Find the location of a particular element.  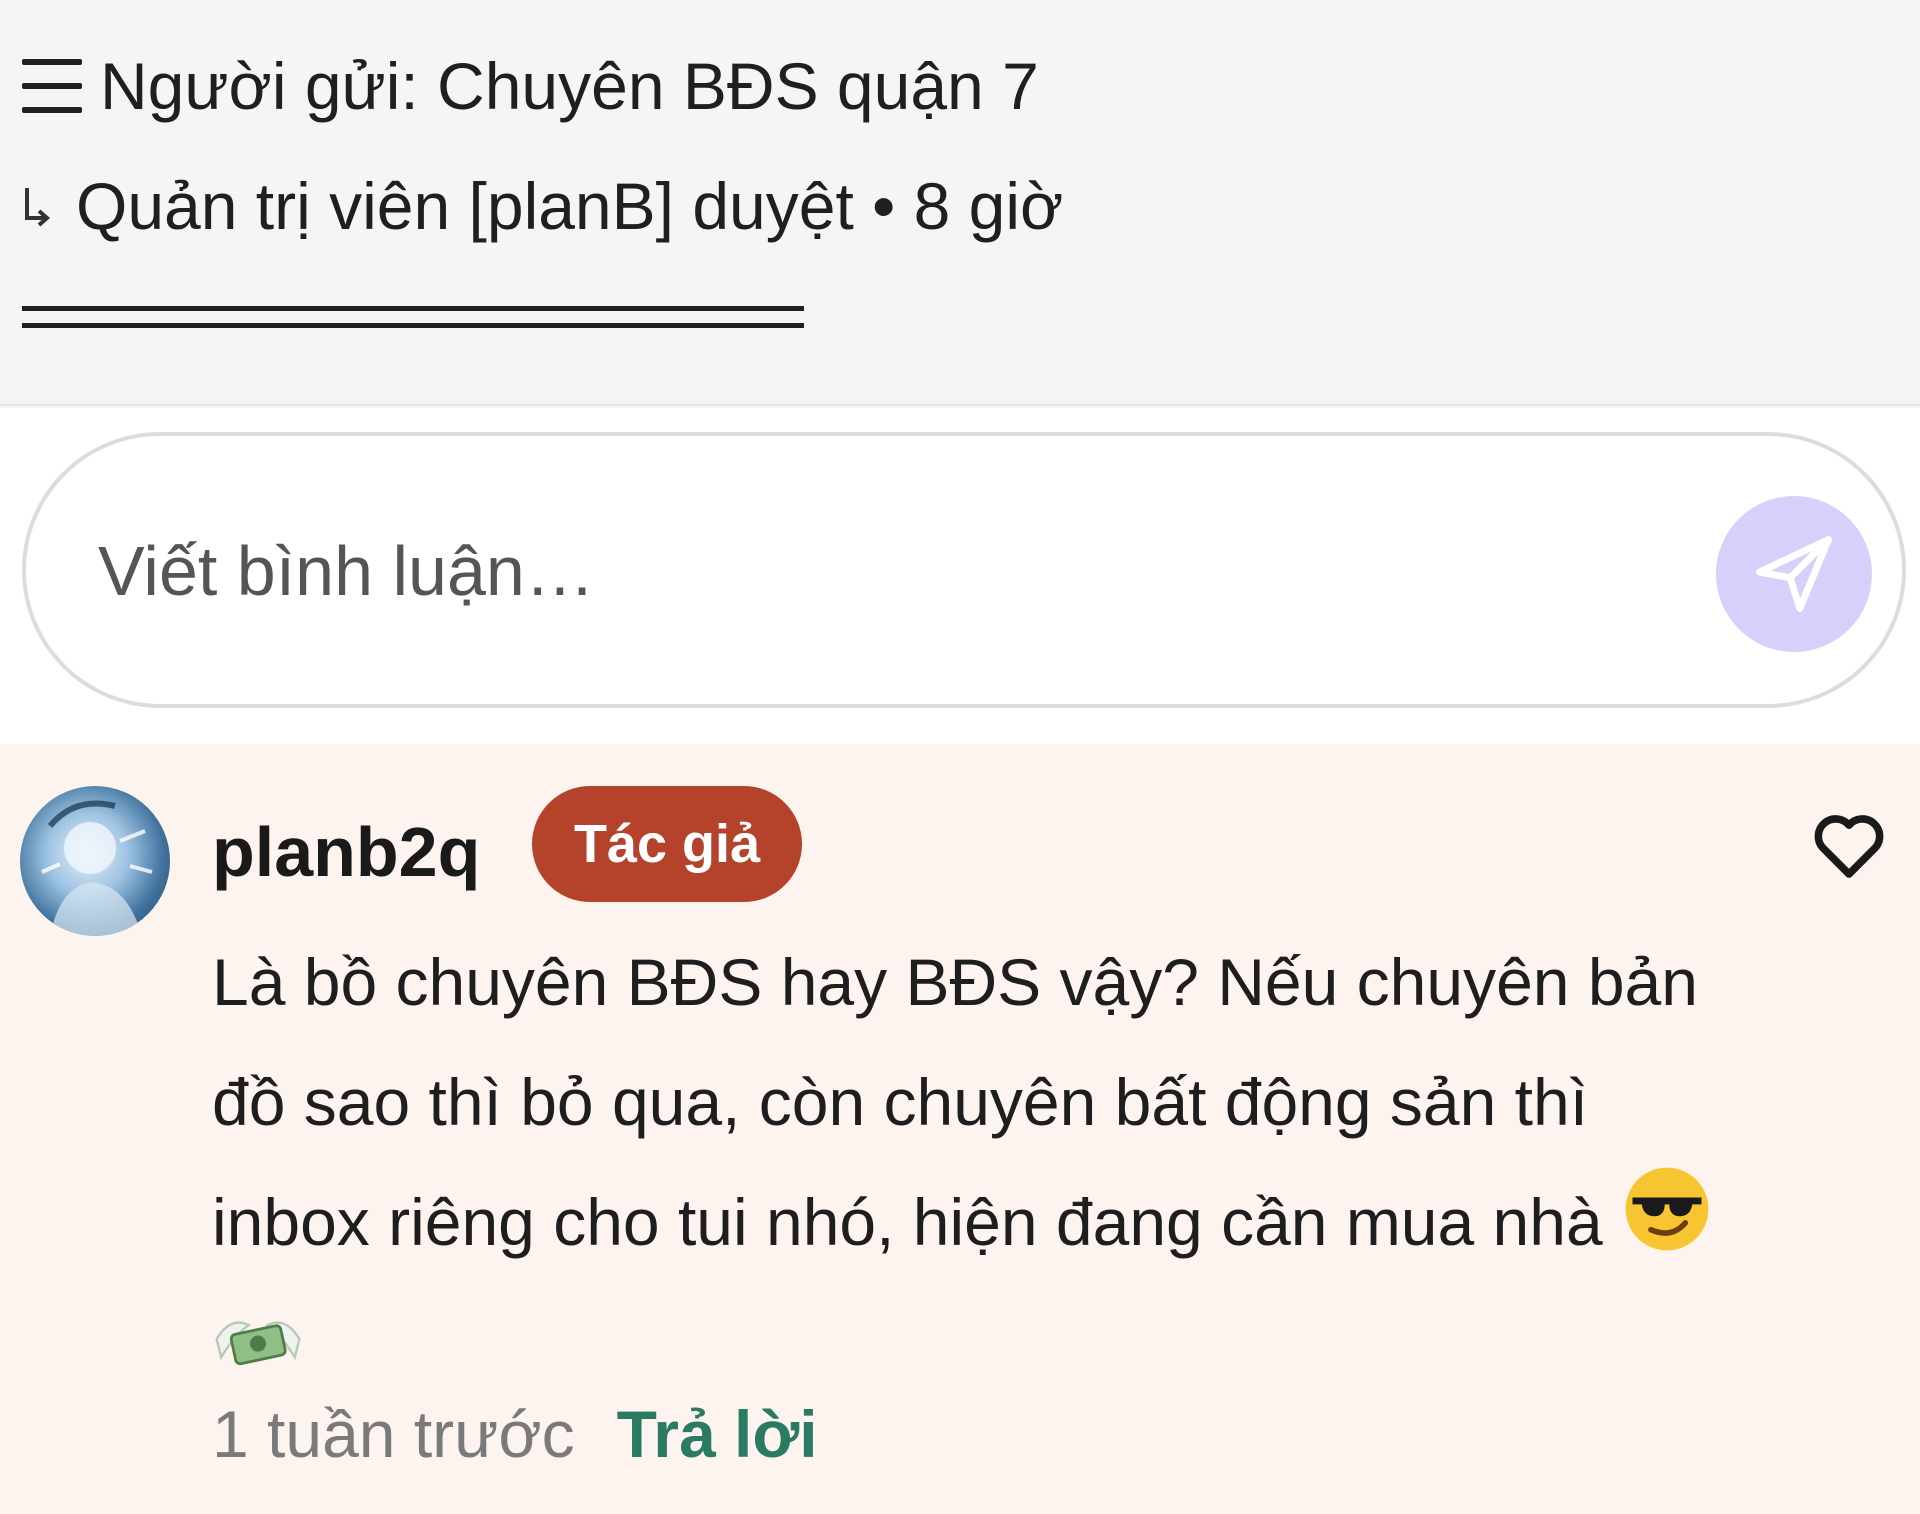

comment-username: planb2q is located at coordinates (346, 852).